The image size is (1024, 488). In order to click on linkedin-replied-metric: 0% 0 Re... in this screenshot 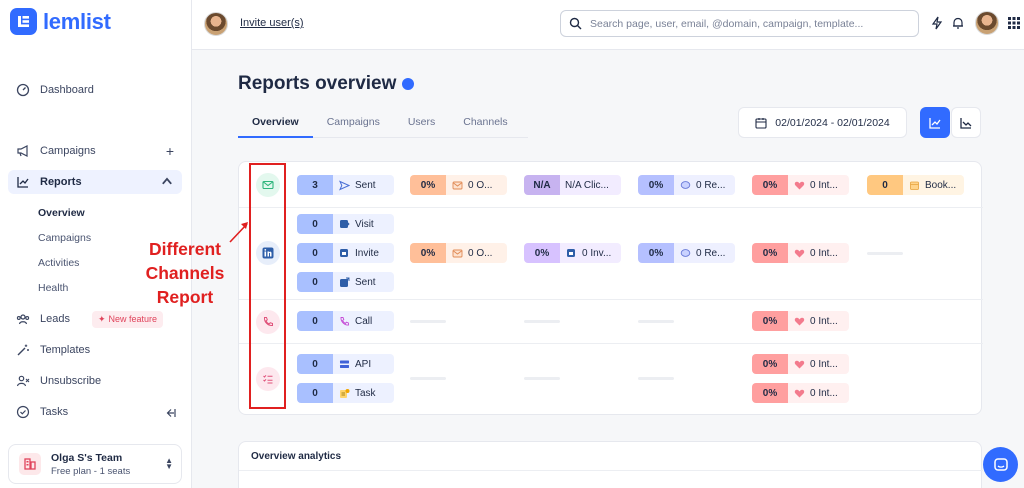, I will do `click(686, 253)`.